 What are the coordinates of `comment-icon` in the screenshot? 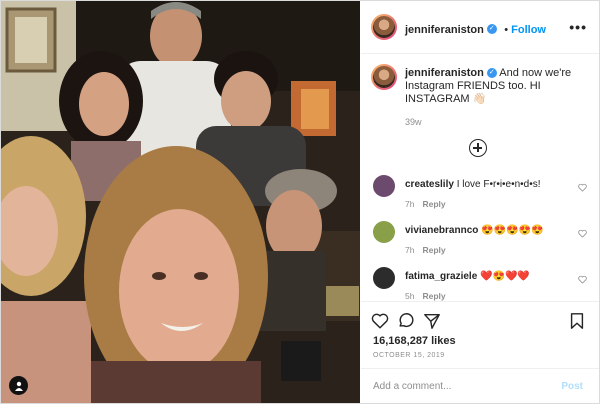 It's located at (406, 321).